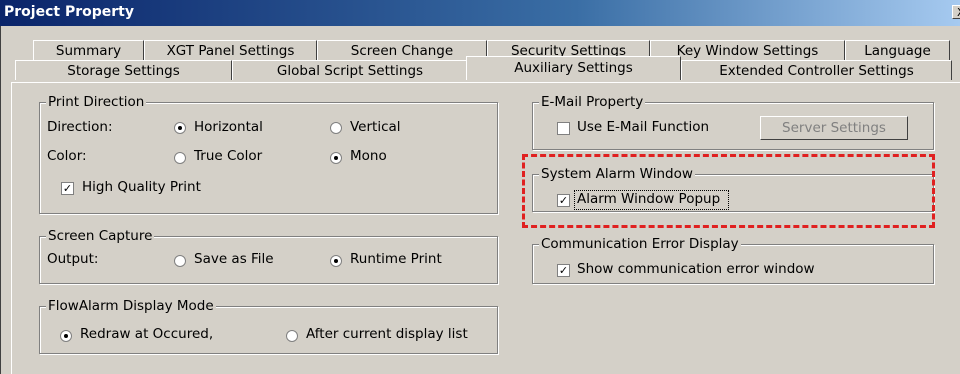 The width and height of the screenshot is (960, 374). I want to click on tab-label: Key Window Settings, so click(747, 51).